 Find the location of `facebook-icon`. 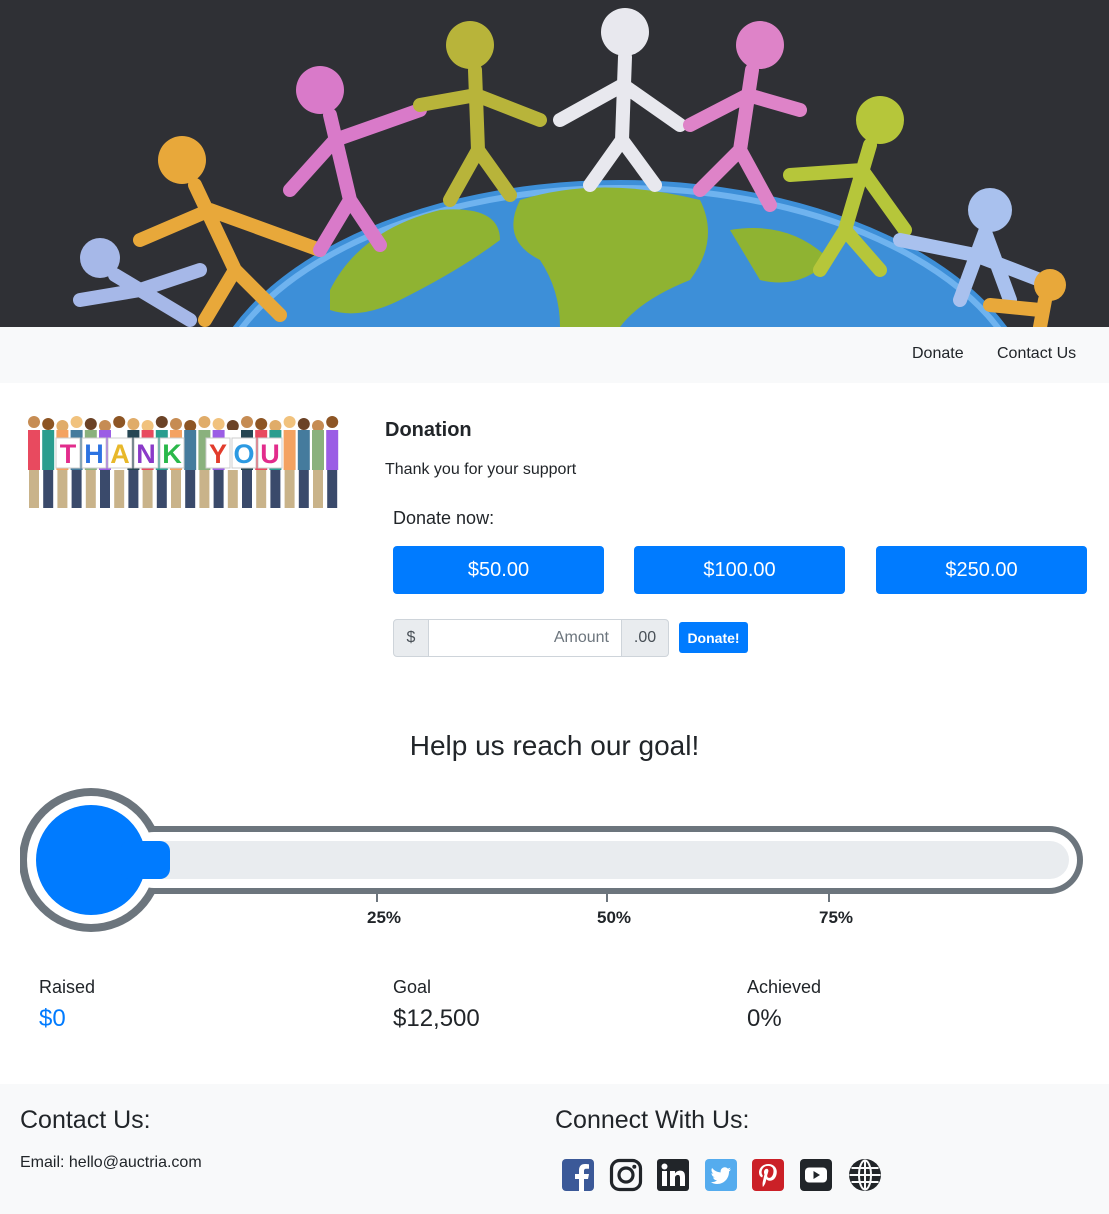

facebook-icon is located at coordinates (578, 1175).